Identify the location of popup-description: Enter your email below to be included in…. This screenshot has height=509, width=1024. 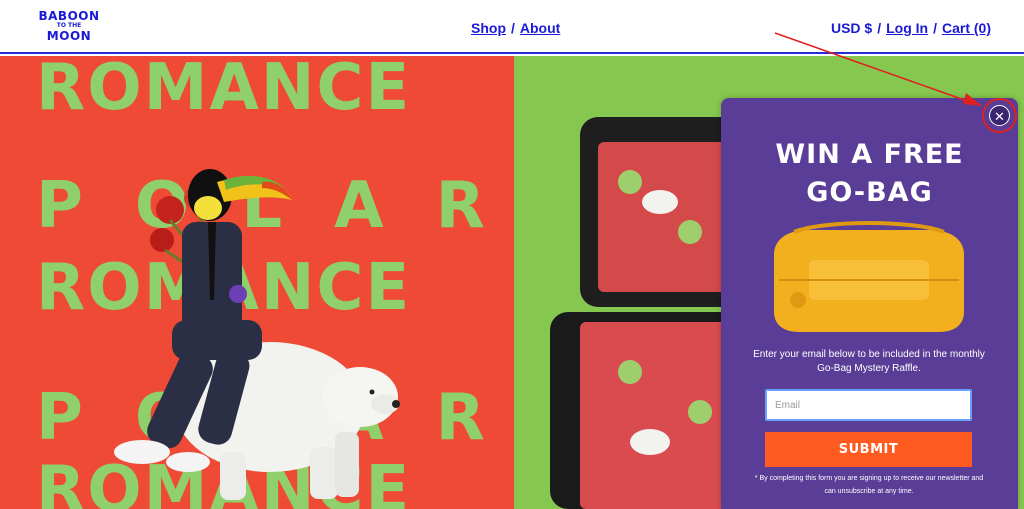
(869, 361).